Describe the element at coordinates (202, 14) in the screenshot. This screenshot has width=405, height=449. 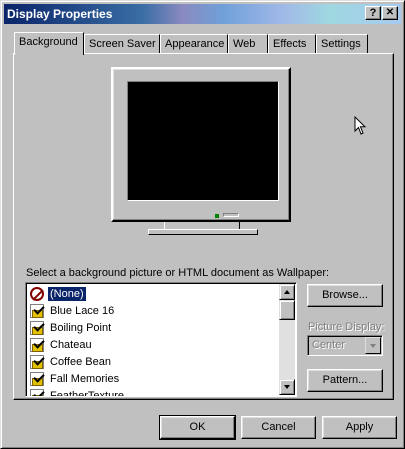
I see `title-bar: Display Properties ? ✕` at that location.